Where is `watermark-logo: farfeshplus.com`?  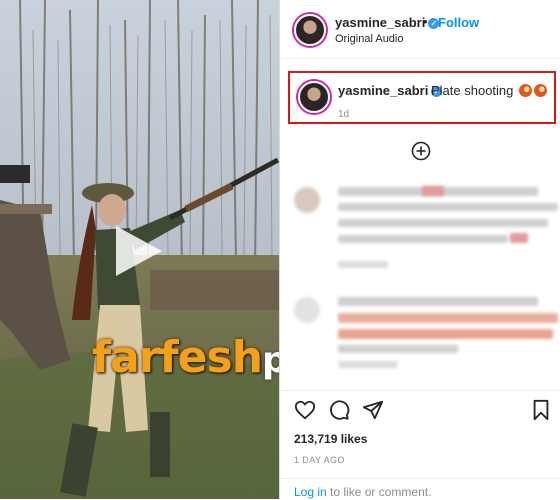
watermark-logo: farfeshplus.com is located at coordinates (185, 357).